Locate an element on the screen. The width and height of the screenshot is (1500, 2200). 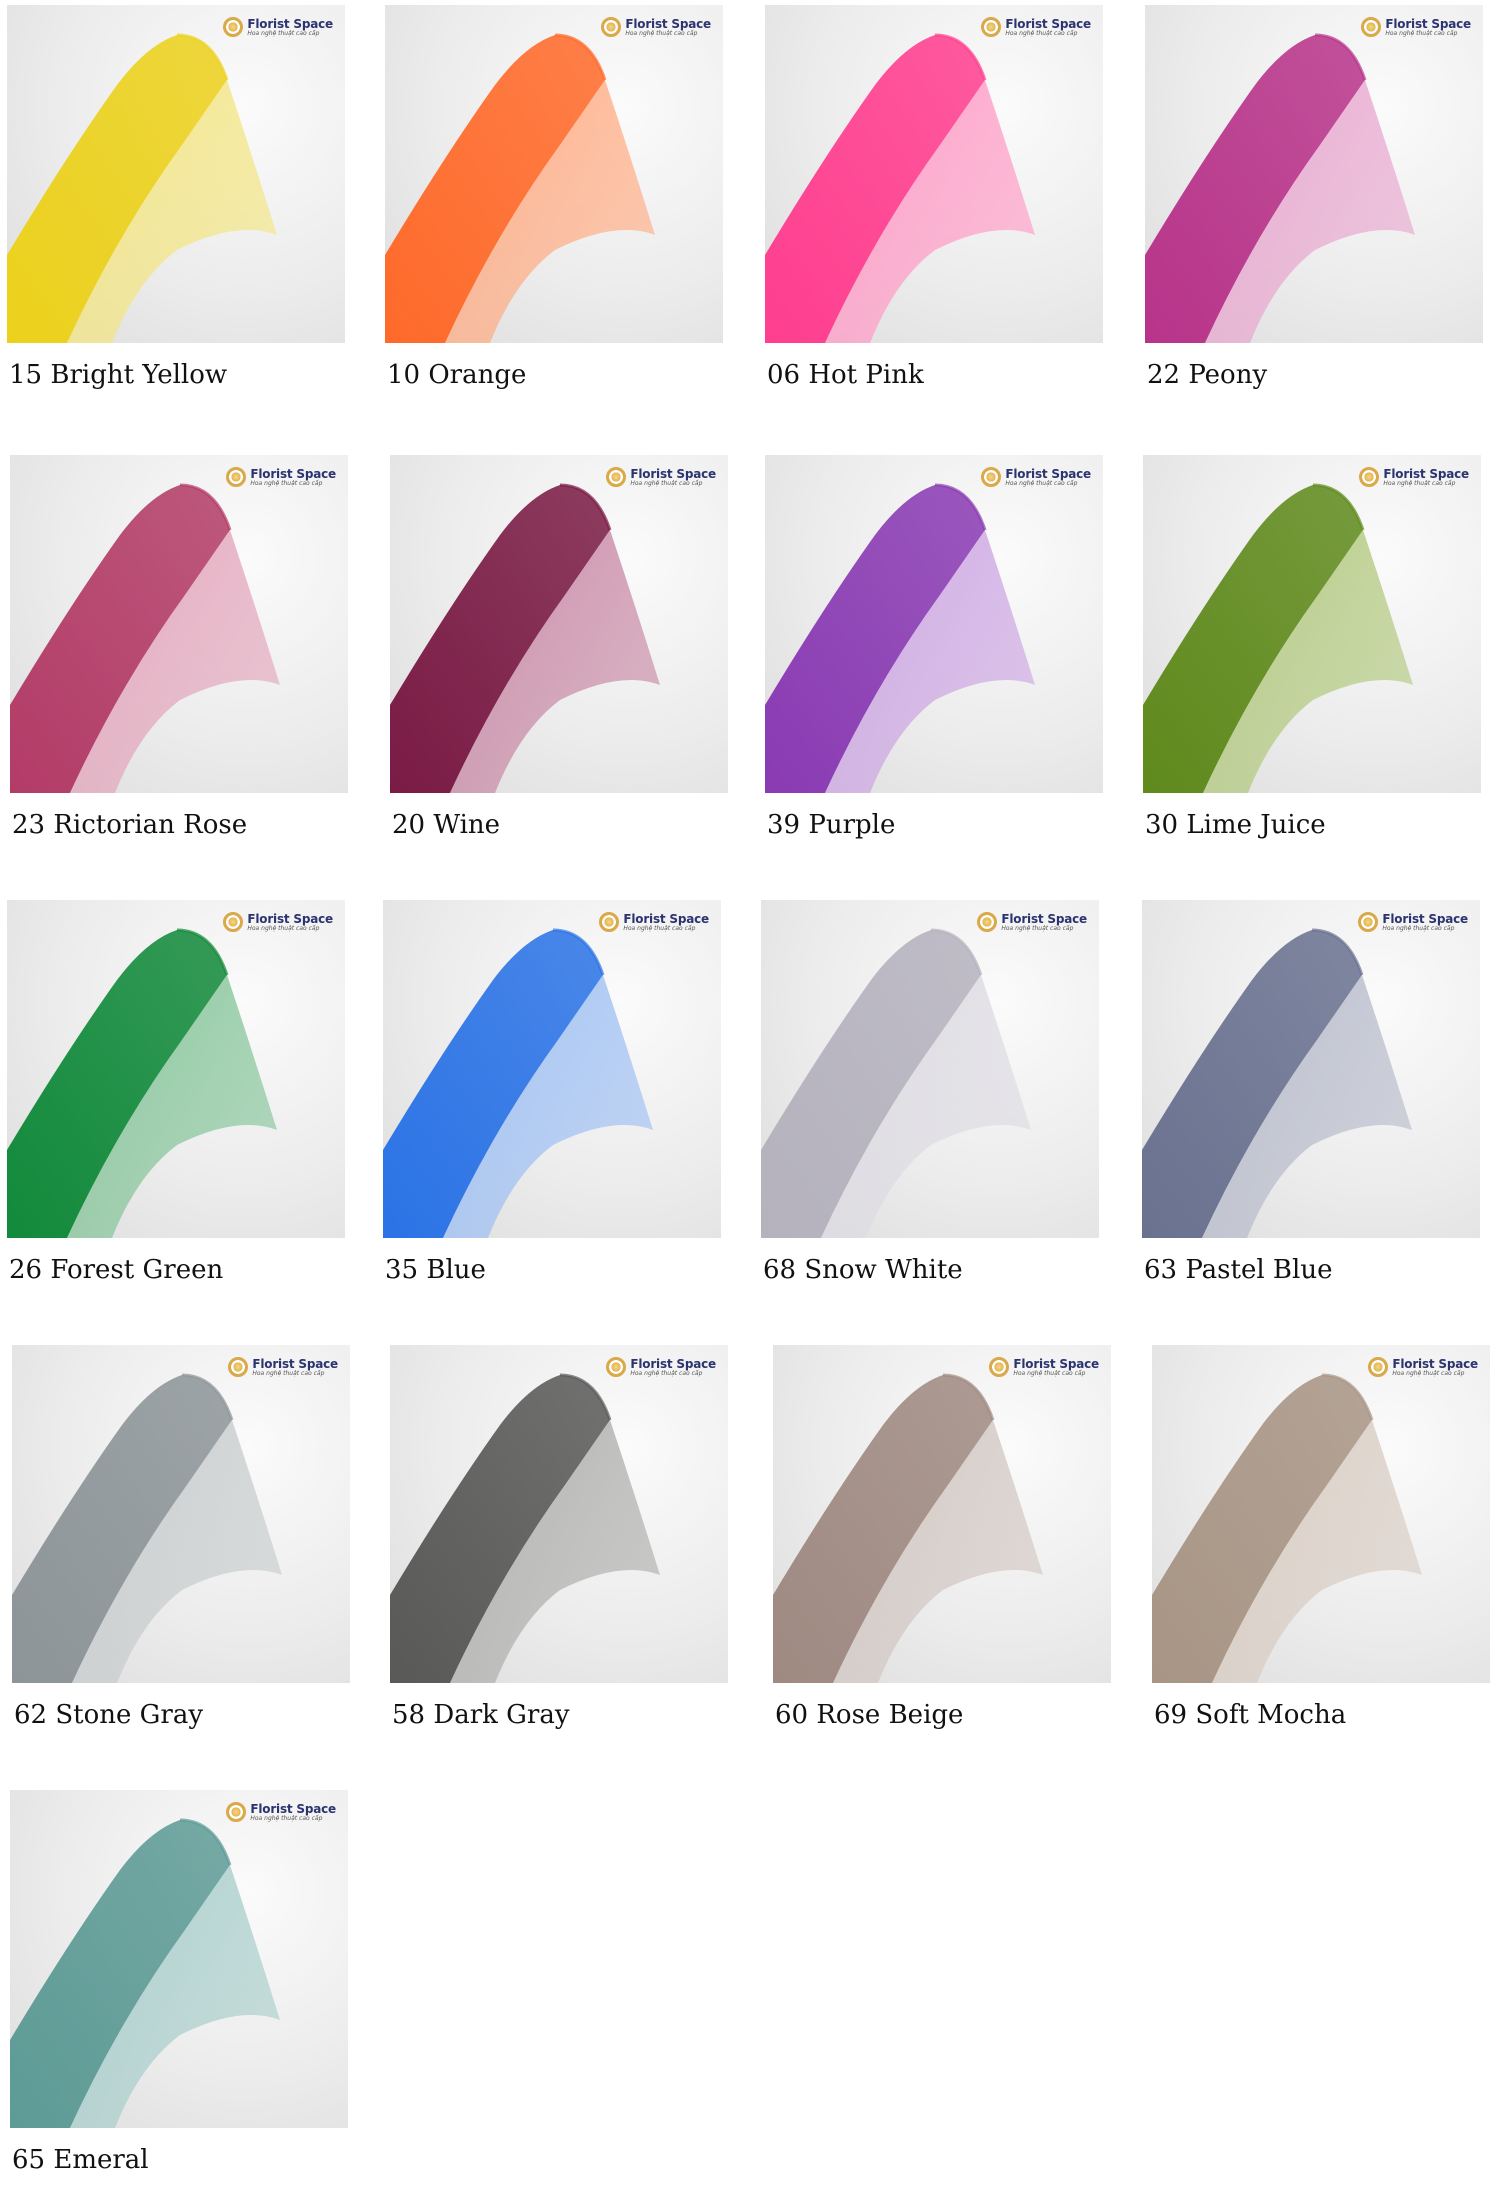
swatch-label: 60 Rose Beige is located at coordinates (869, 1715).